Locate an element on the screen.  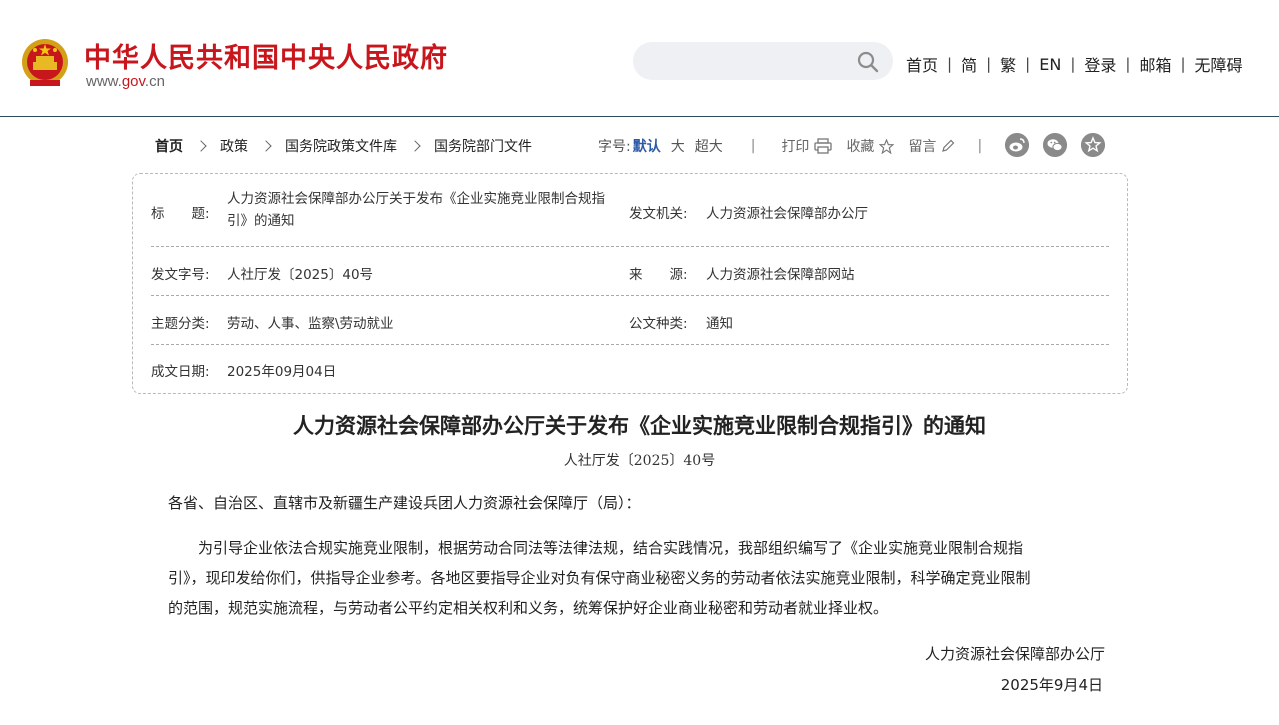
favorite-button: 收藏 is located at coordinates (870, 146).